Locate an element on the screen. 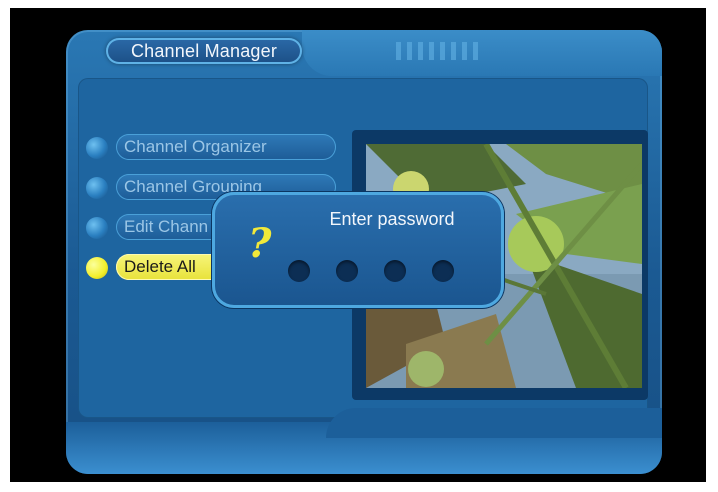 The height and width of the screenshot is (492, 718). menu-item-channel-organizer: Channel Organizer is located at coordinates (216, 148).